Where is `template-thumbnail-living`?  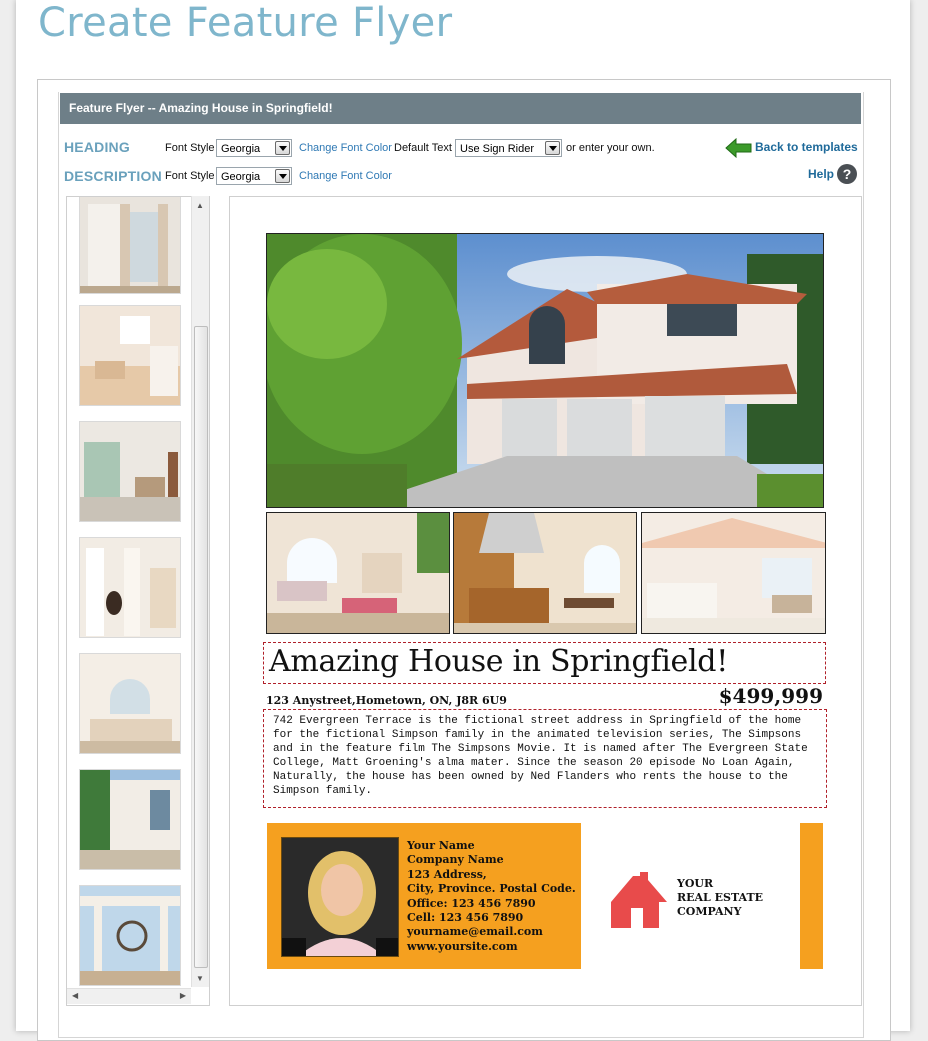 template-thumbnail-living is located at coordinates (130, 355).